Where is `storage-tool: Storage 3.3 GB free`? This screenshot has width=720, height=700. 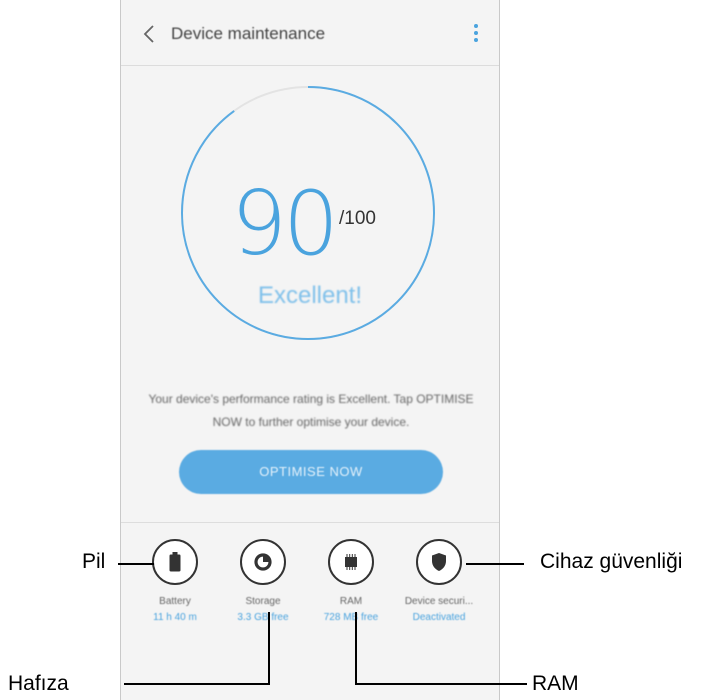
storage-tool: Storage 3.3 GB free is located at coordinates (263, 581).